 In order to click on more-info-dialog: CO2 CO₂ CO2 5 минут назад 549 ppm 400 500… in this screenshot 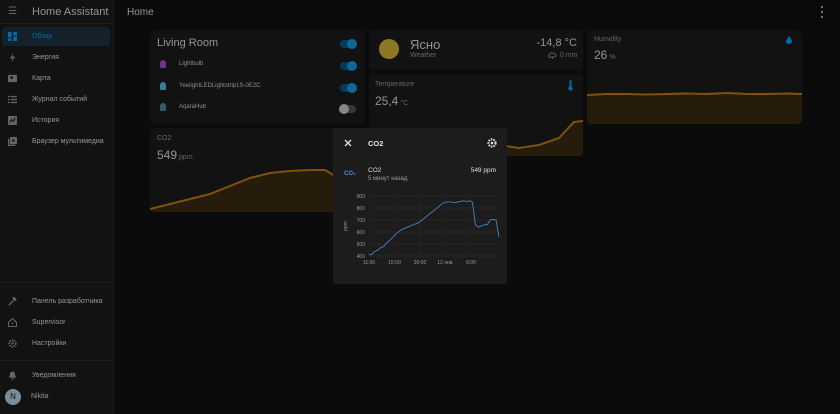, I will do `click(420, 206)`.